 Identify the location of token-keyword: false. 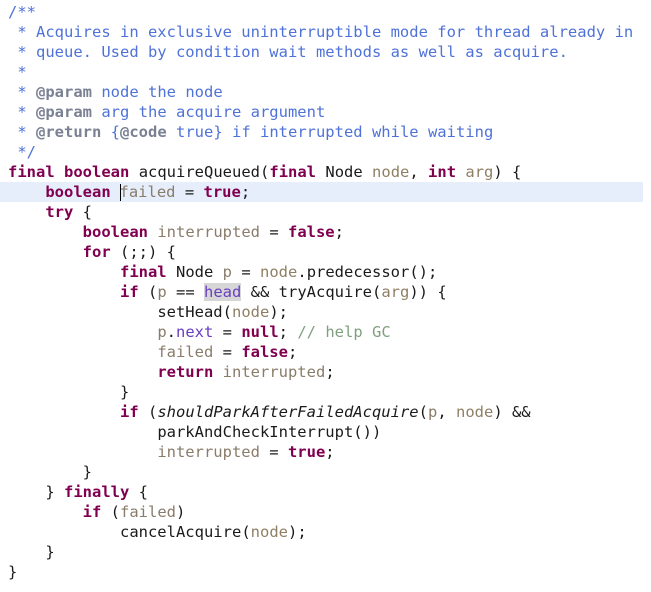
(264, 352).